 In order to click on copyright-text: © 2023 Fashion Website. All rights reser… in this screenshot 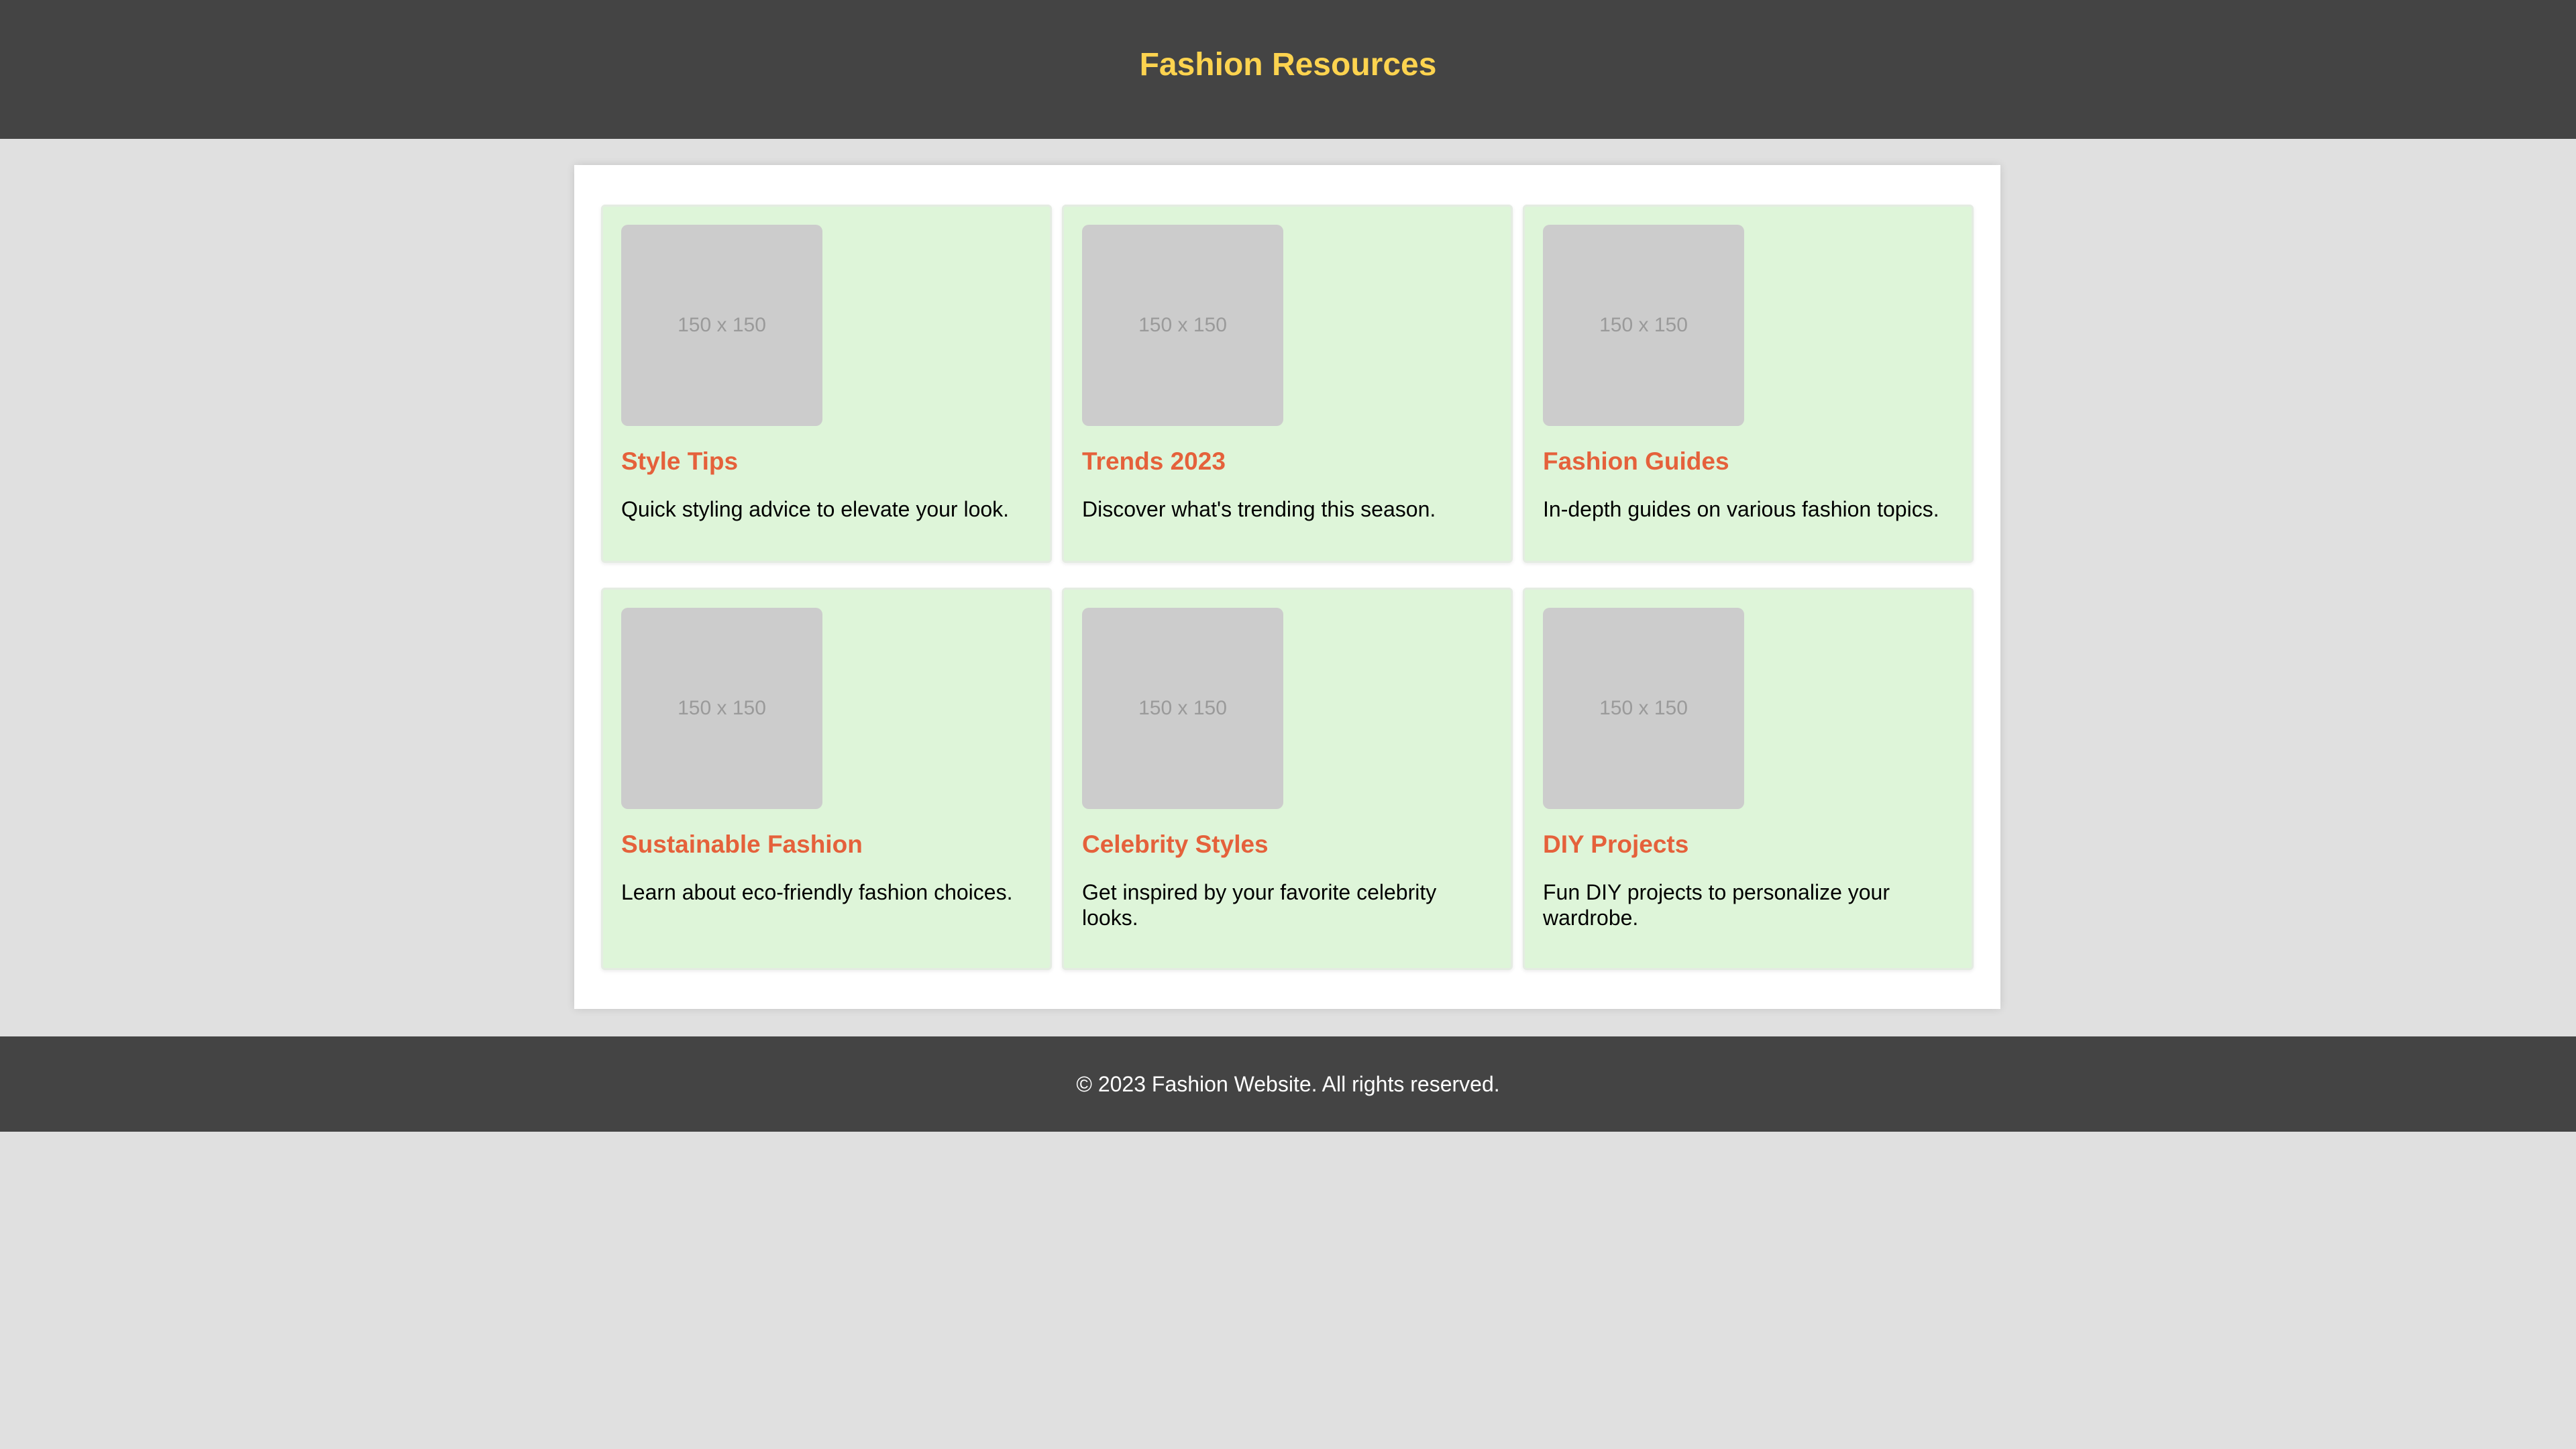, I will do `click(1288, 1083)`.